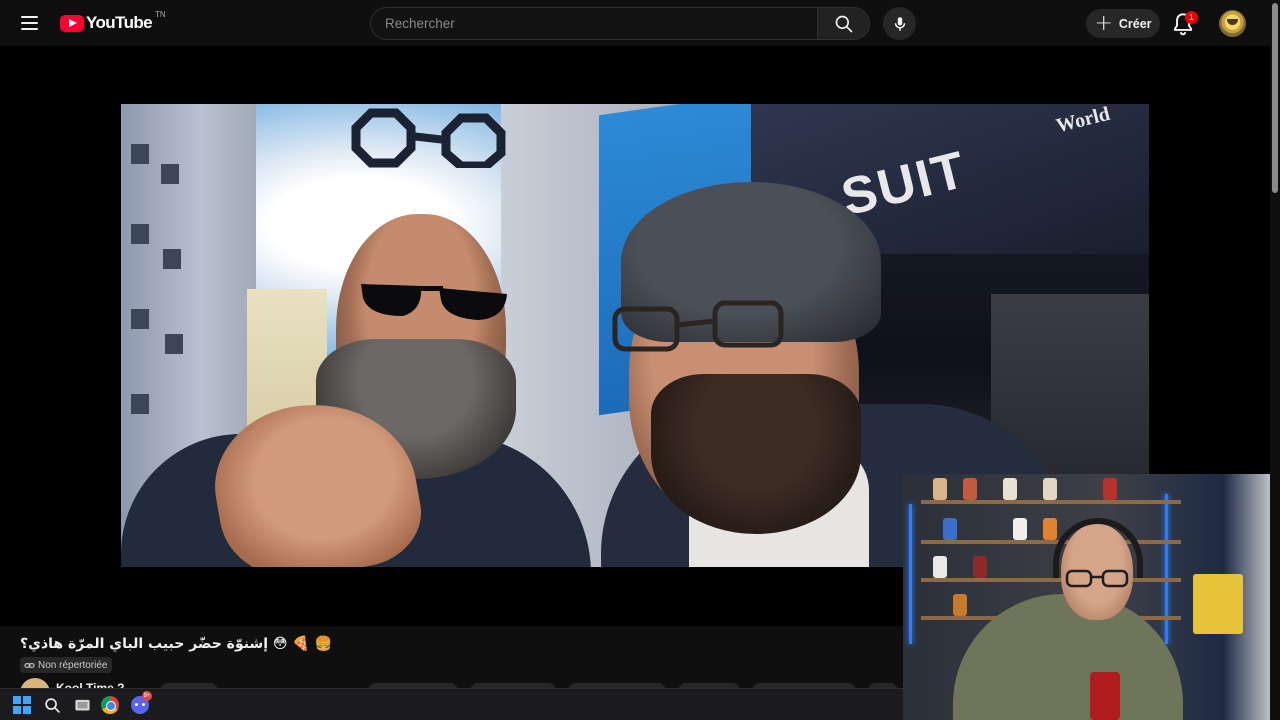 The width and height of the screenshot is (1280, 720). I want to click on webcam-eyeglasses-icon, so click(1097, 578).